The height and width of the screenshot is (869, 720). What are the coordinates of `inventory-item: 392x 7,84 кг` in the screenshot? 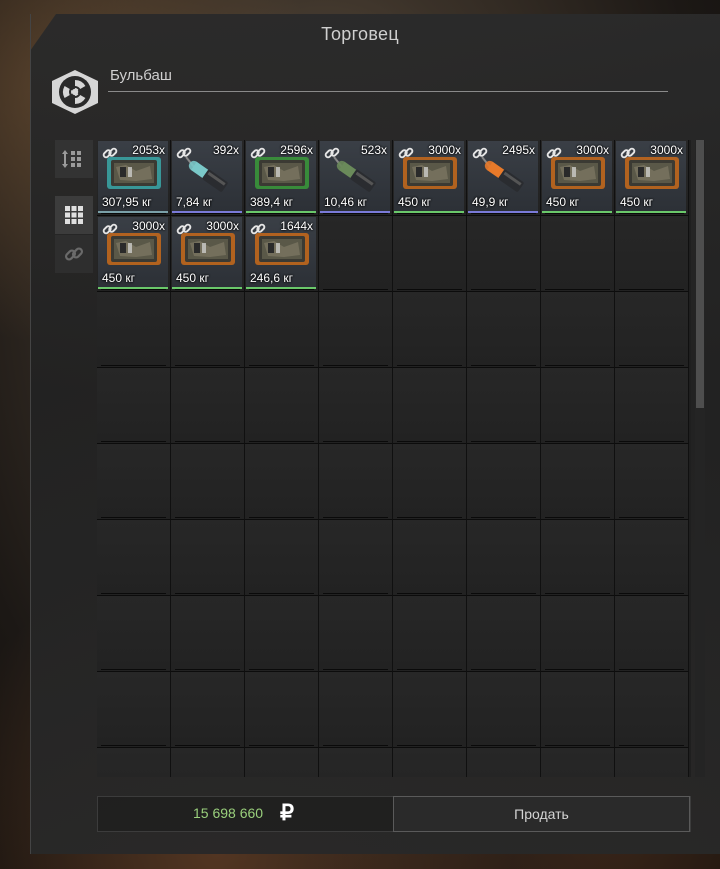 It's located at (207, 177).